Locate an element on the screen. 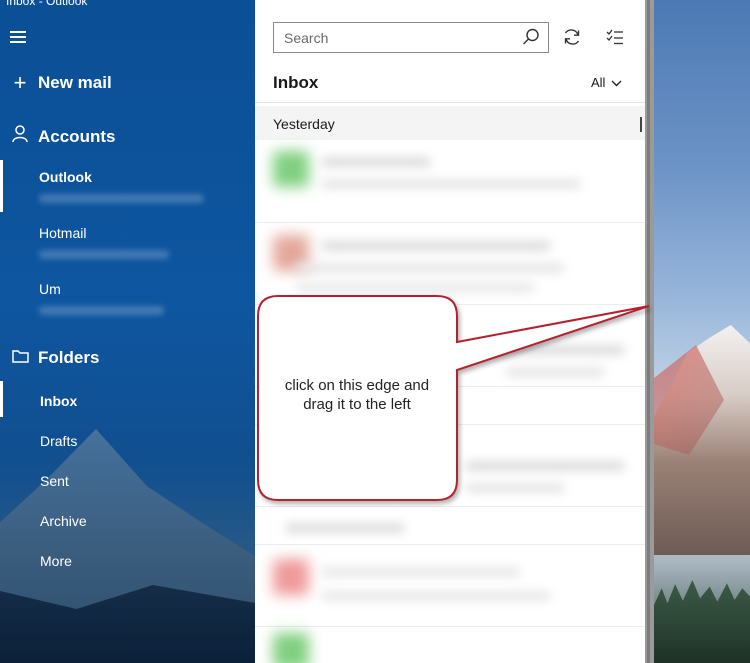 The image size is (750, 663). filter-dropdown: All is located at coordinates (606, 82).